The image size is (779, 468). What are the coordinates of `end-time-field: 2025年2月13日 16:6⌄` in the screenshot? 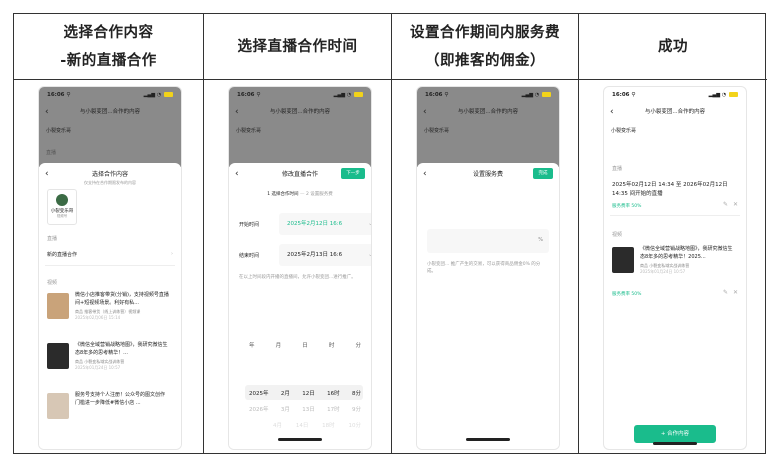 It's located at (325, 255).